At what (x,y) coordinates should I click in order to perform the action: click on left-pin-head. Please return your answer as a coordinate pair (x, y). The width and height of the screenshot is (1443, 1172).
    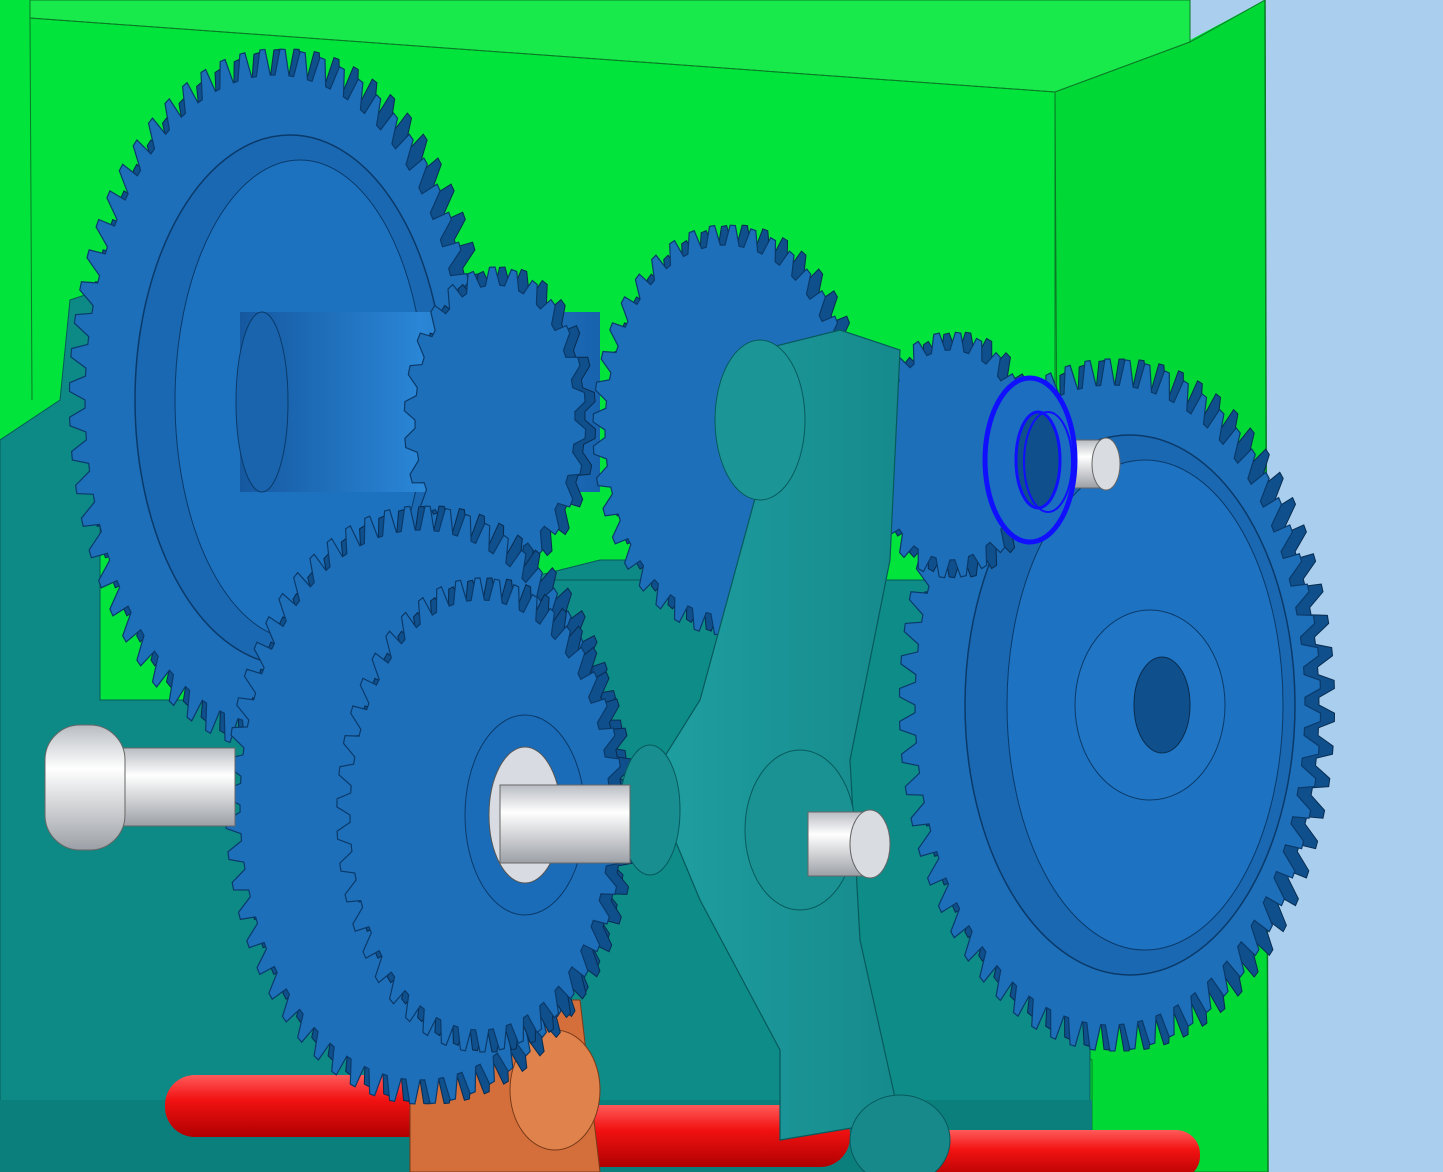
    Looking at the image, I should click on (85, 787).